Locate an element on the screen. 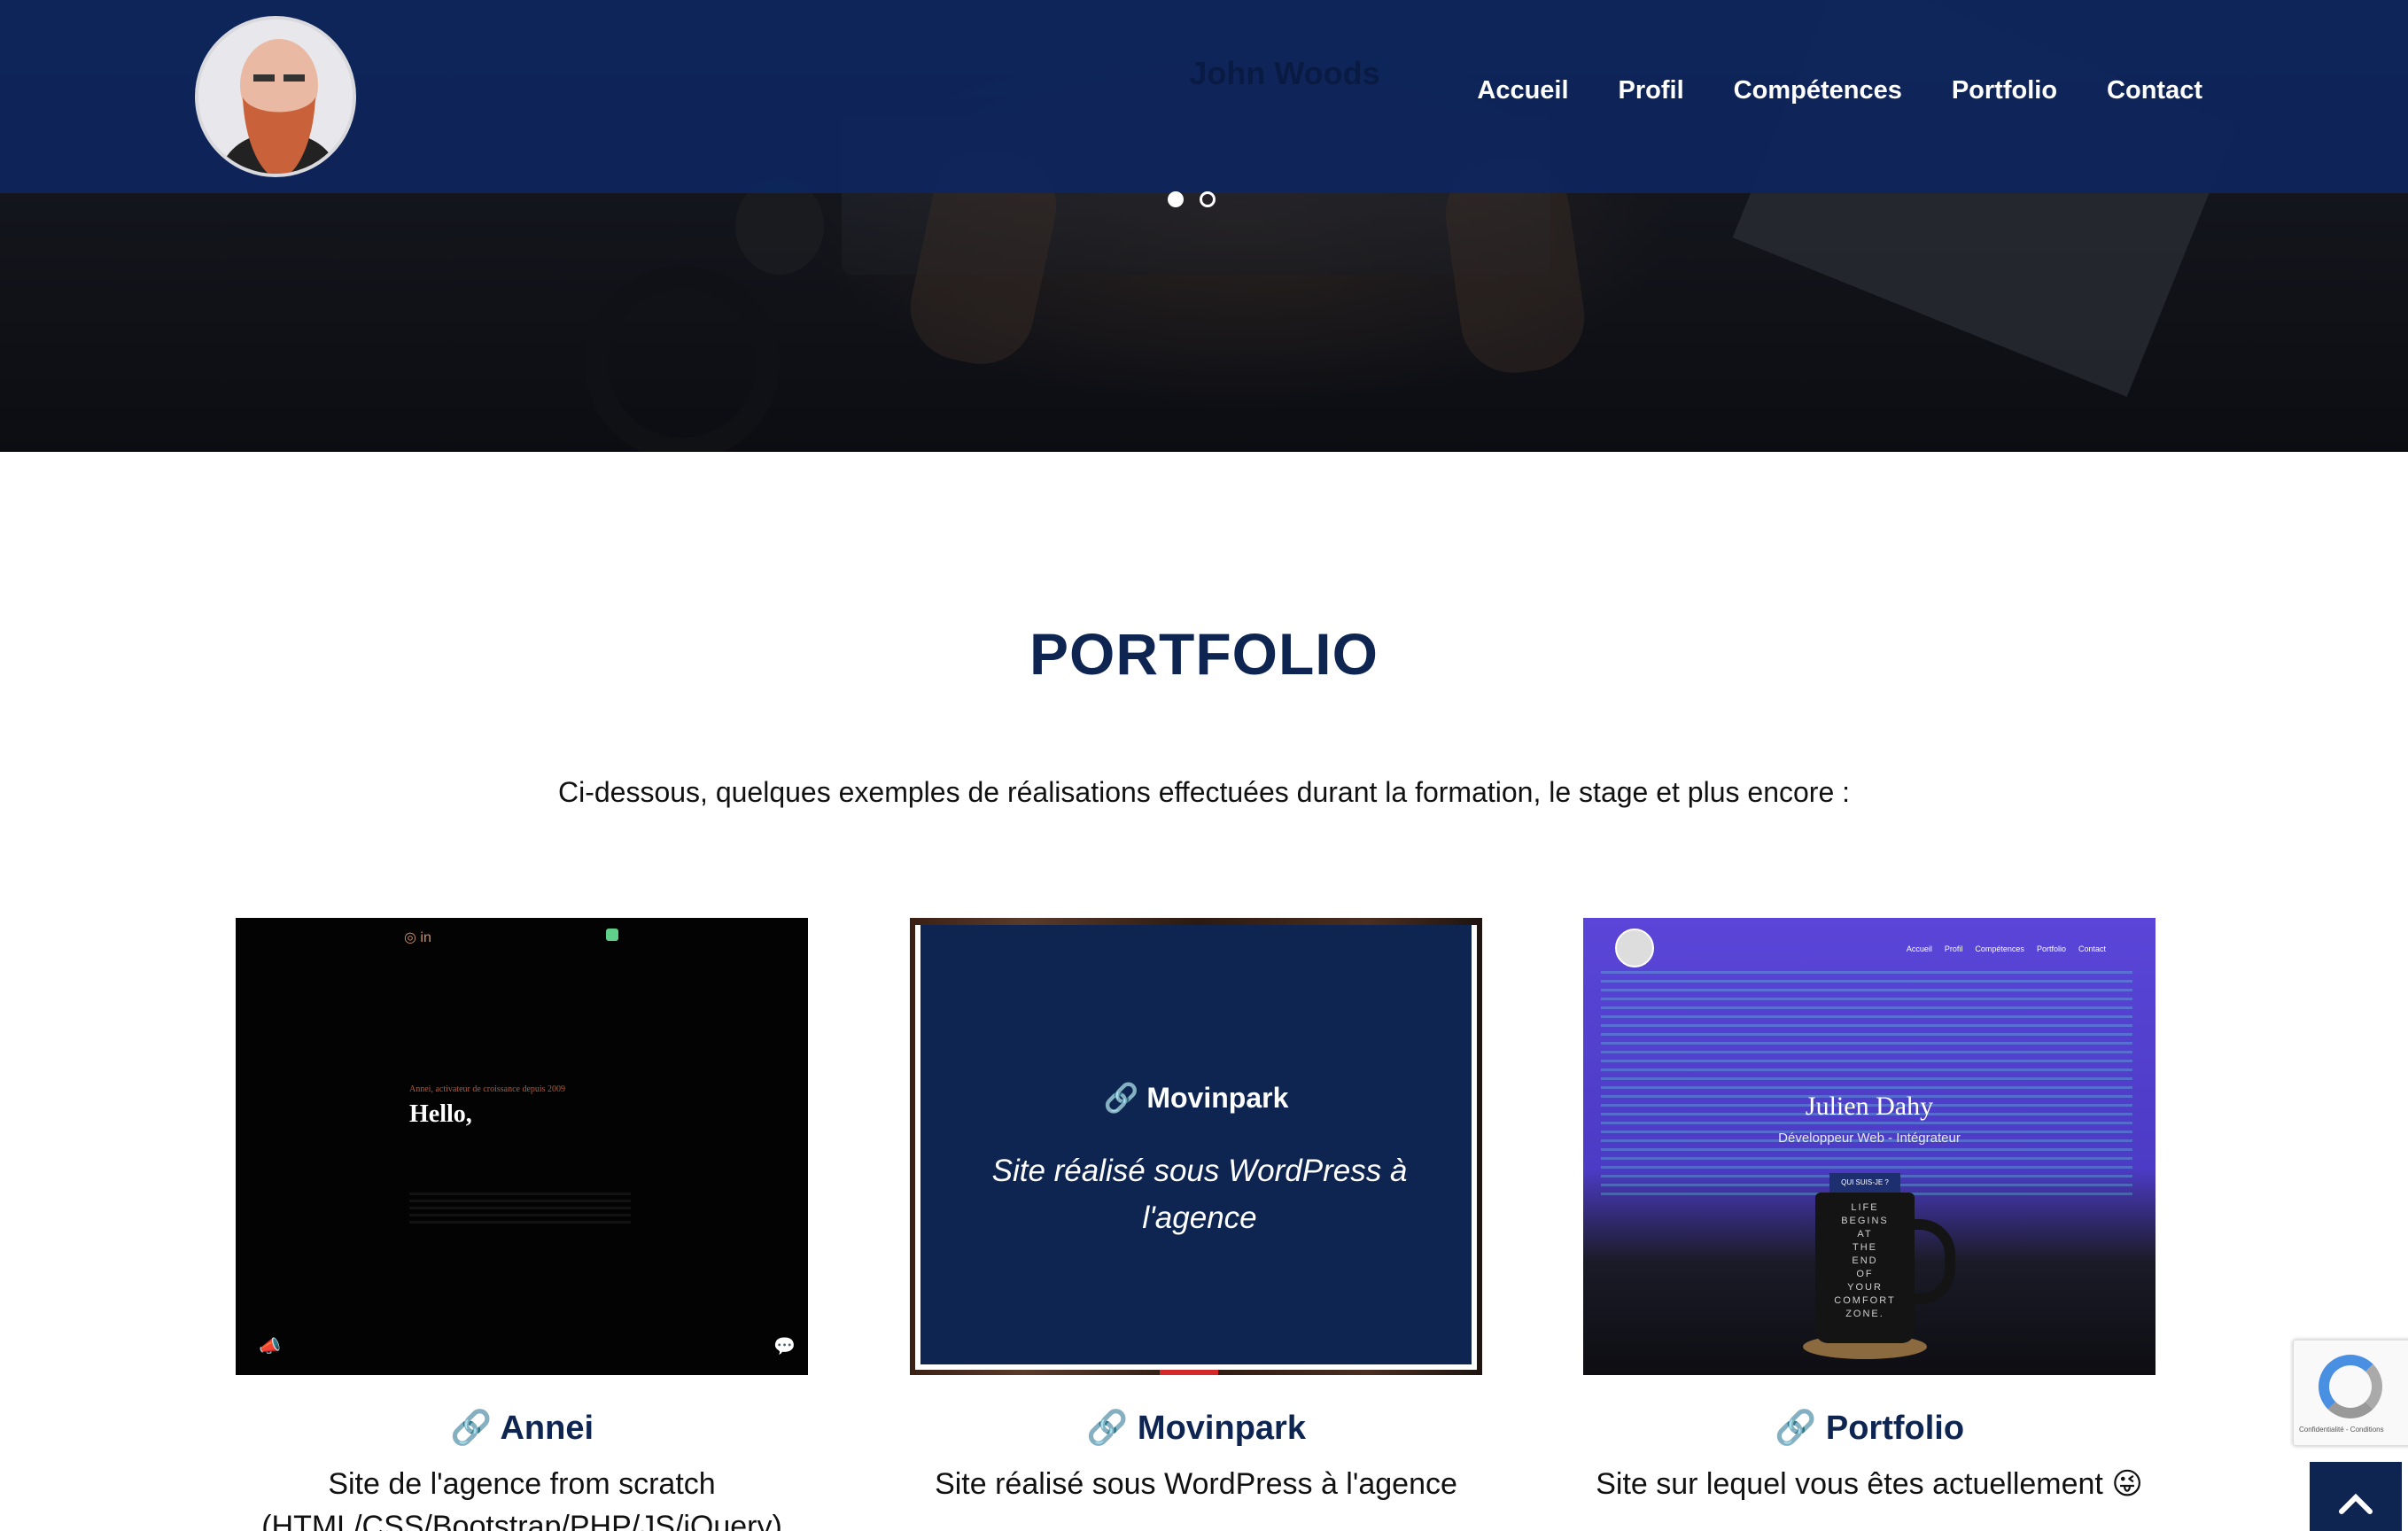 The image size is (2408, 1531). slider-dots is located at coordinates (1192, 199).